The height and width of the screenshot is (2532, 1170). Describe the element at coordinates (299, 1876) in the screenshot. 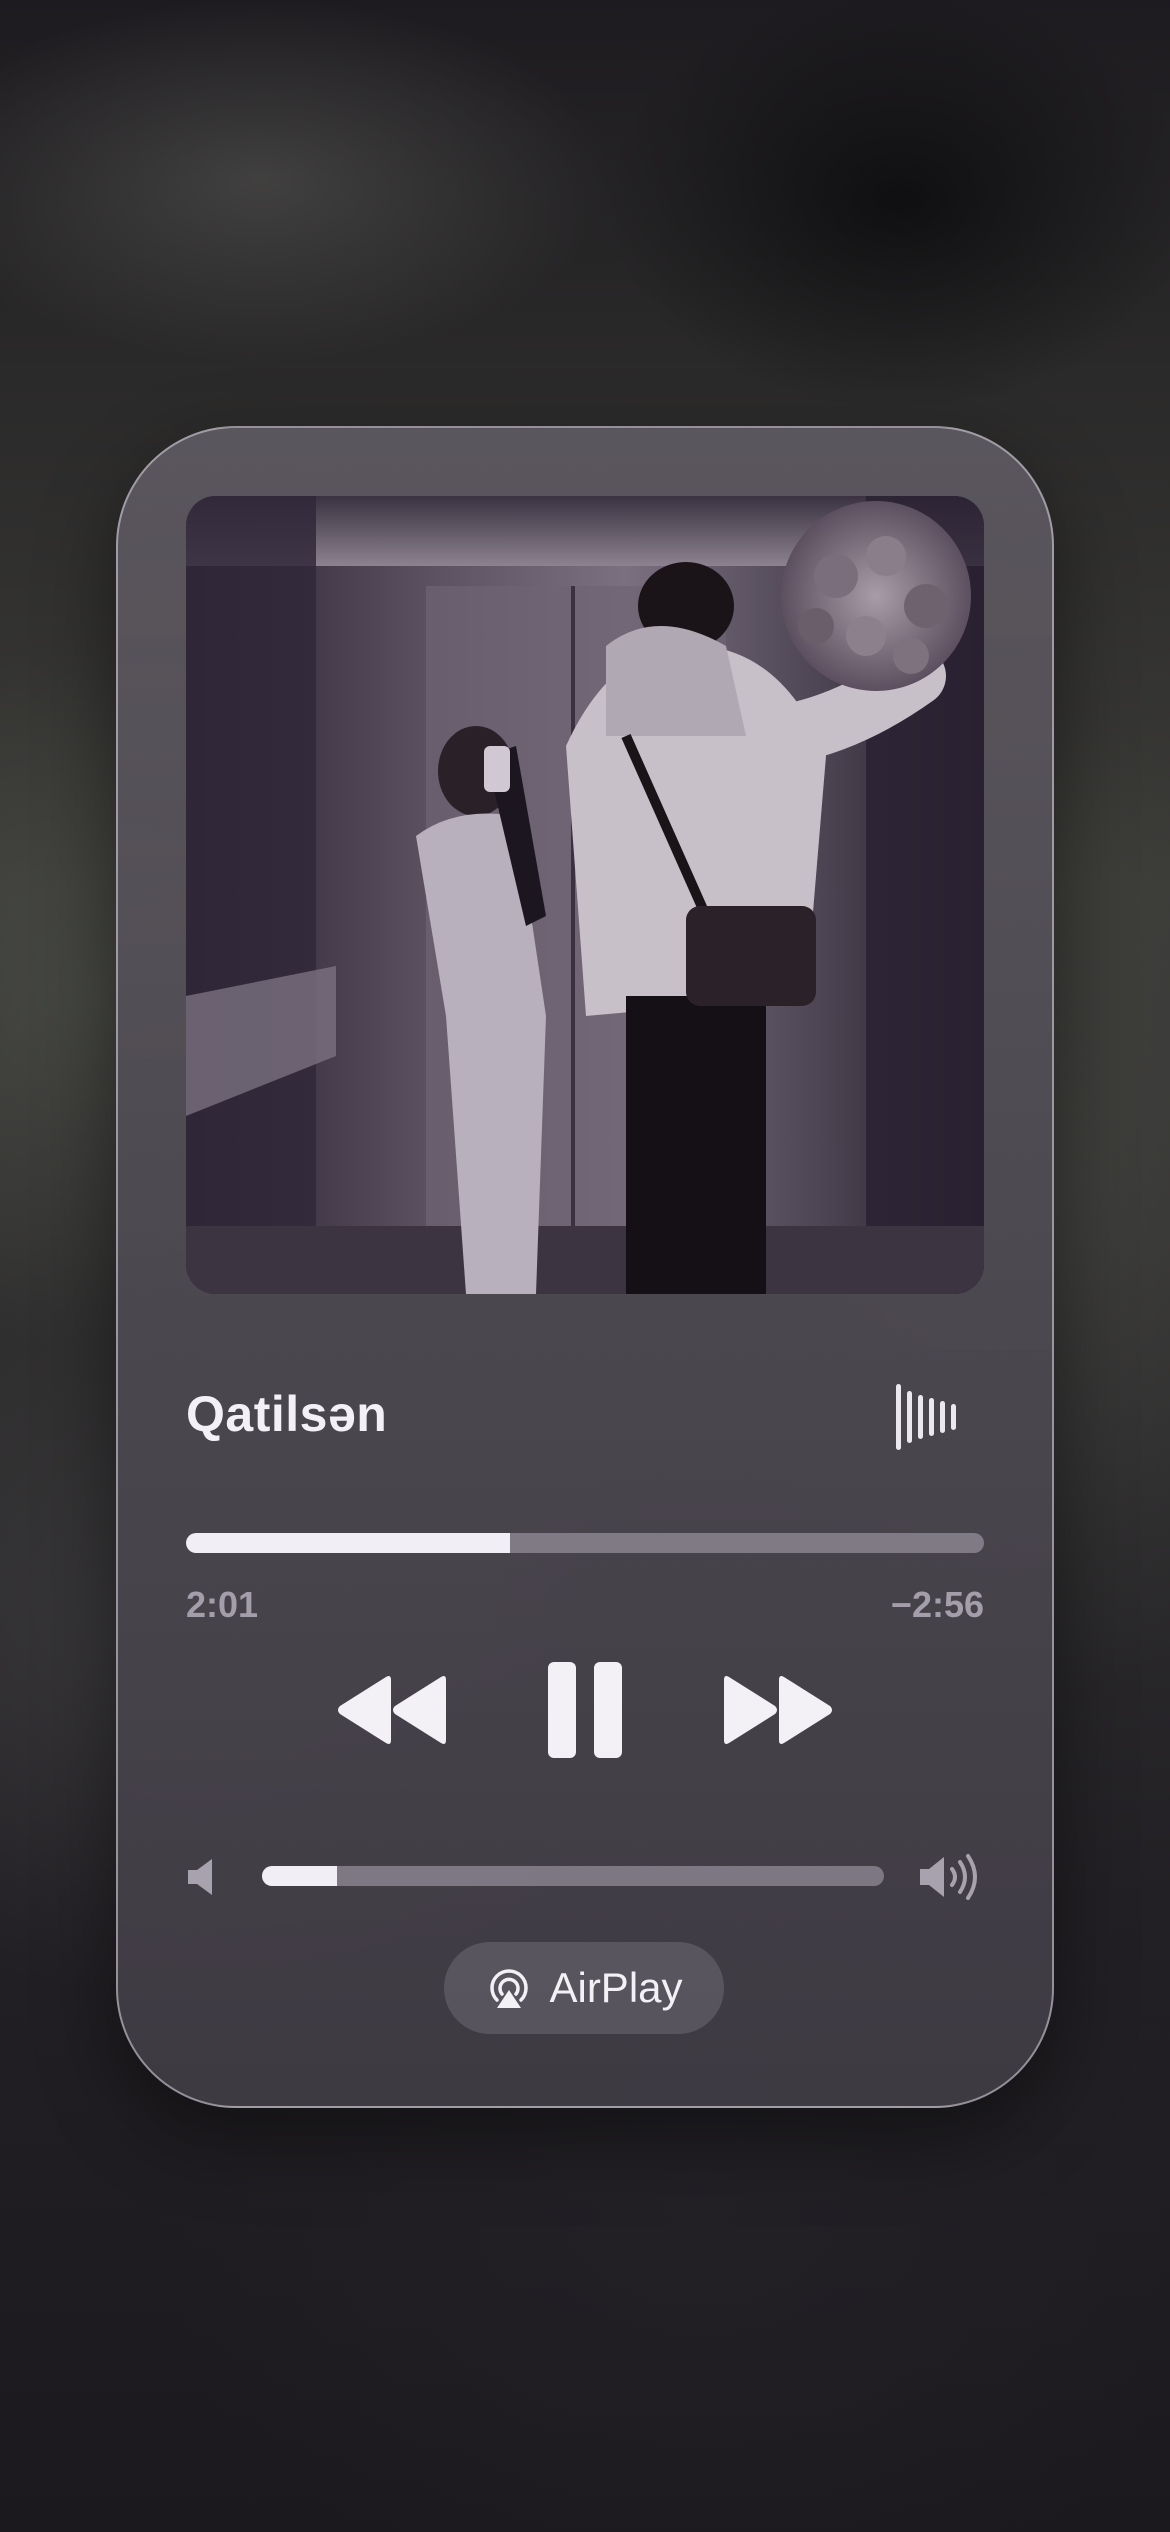

I see `volume-fill` at that location.